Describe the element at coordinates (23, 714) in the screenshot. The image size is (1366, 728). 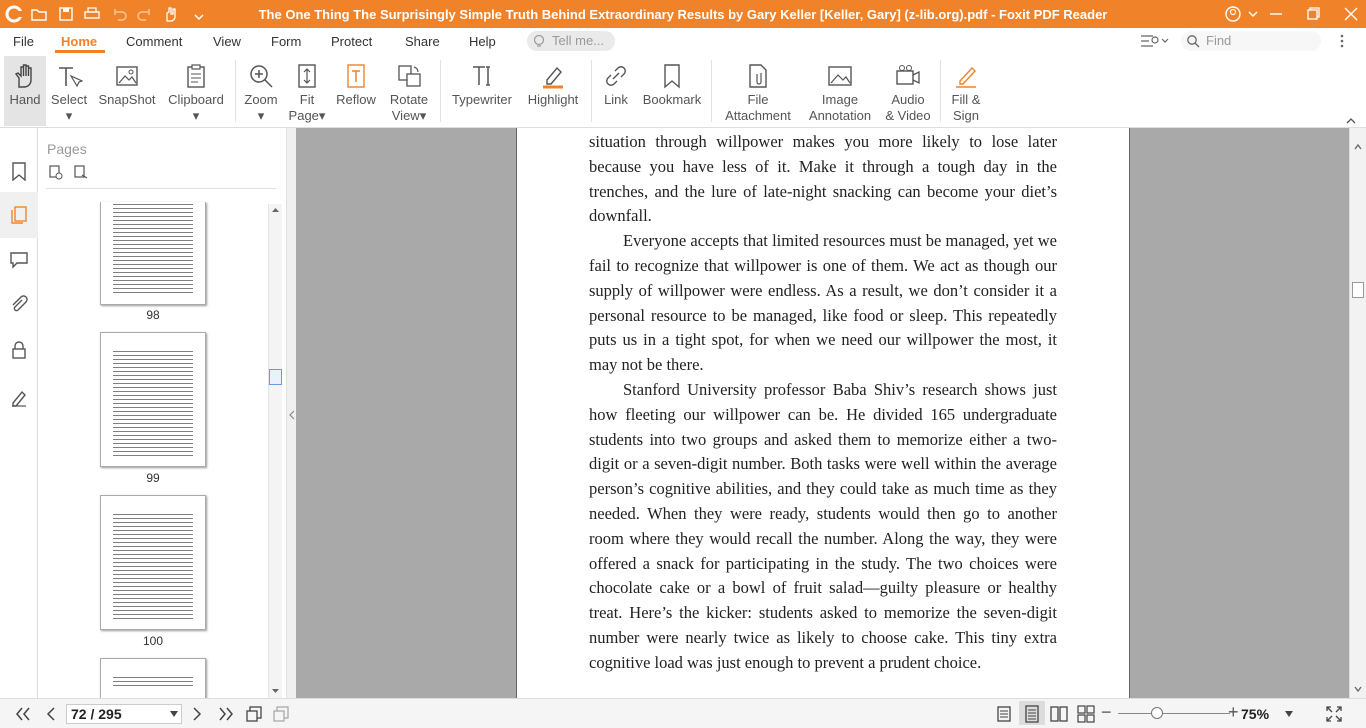
I see `first-page-icon` at that location.